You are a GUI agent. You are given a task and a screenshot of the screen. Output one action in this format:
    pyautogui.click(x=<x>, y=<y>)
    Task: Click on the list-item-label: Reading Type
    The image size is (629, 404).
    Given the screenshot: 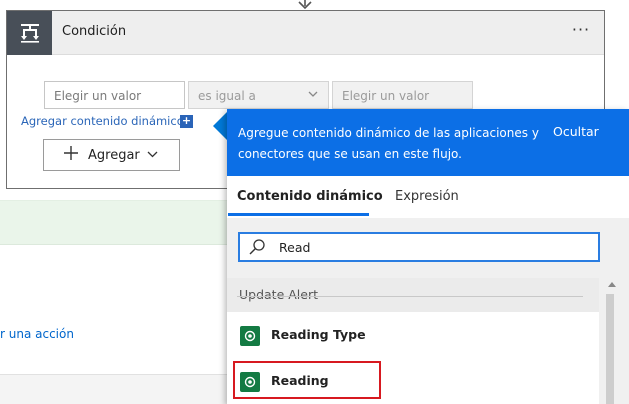 What is the action you would take?
    pyautogui.click(x=318, y=334)
    